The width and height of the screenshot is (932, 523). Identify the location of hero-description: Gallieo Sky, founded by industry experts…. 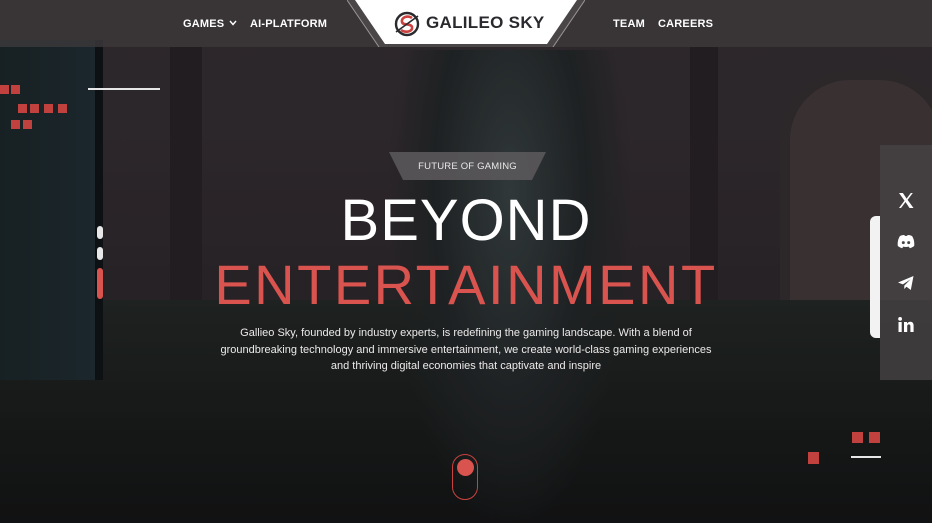
(466, 349).